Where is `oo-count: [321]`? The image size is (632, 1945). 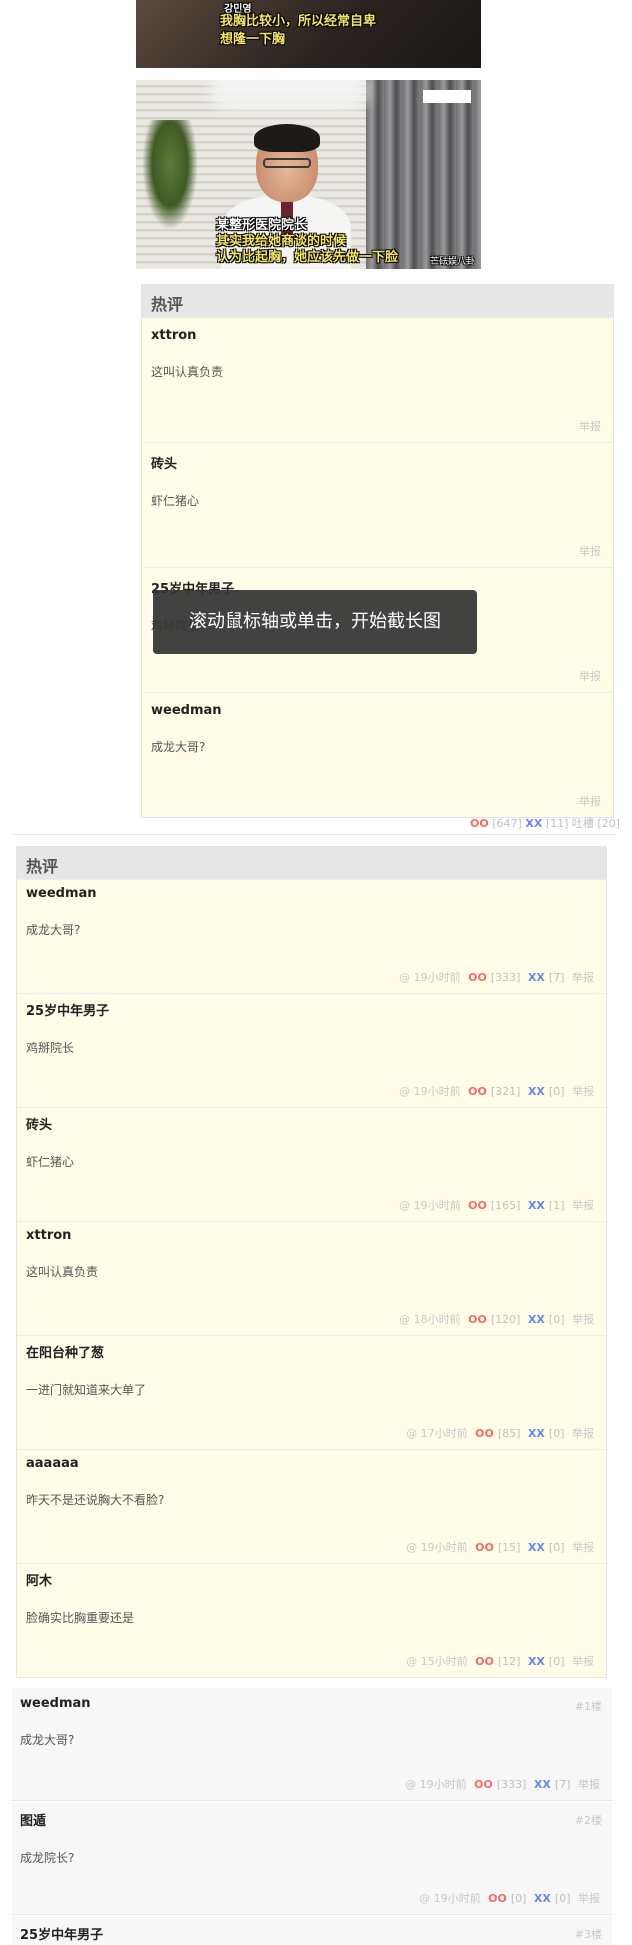 oo-count: [321] is located at coordinates (505, 1091).